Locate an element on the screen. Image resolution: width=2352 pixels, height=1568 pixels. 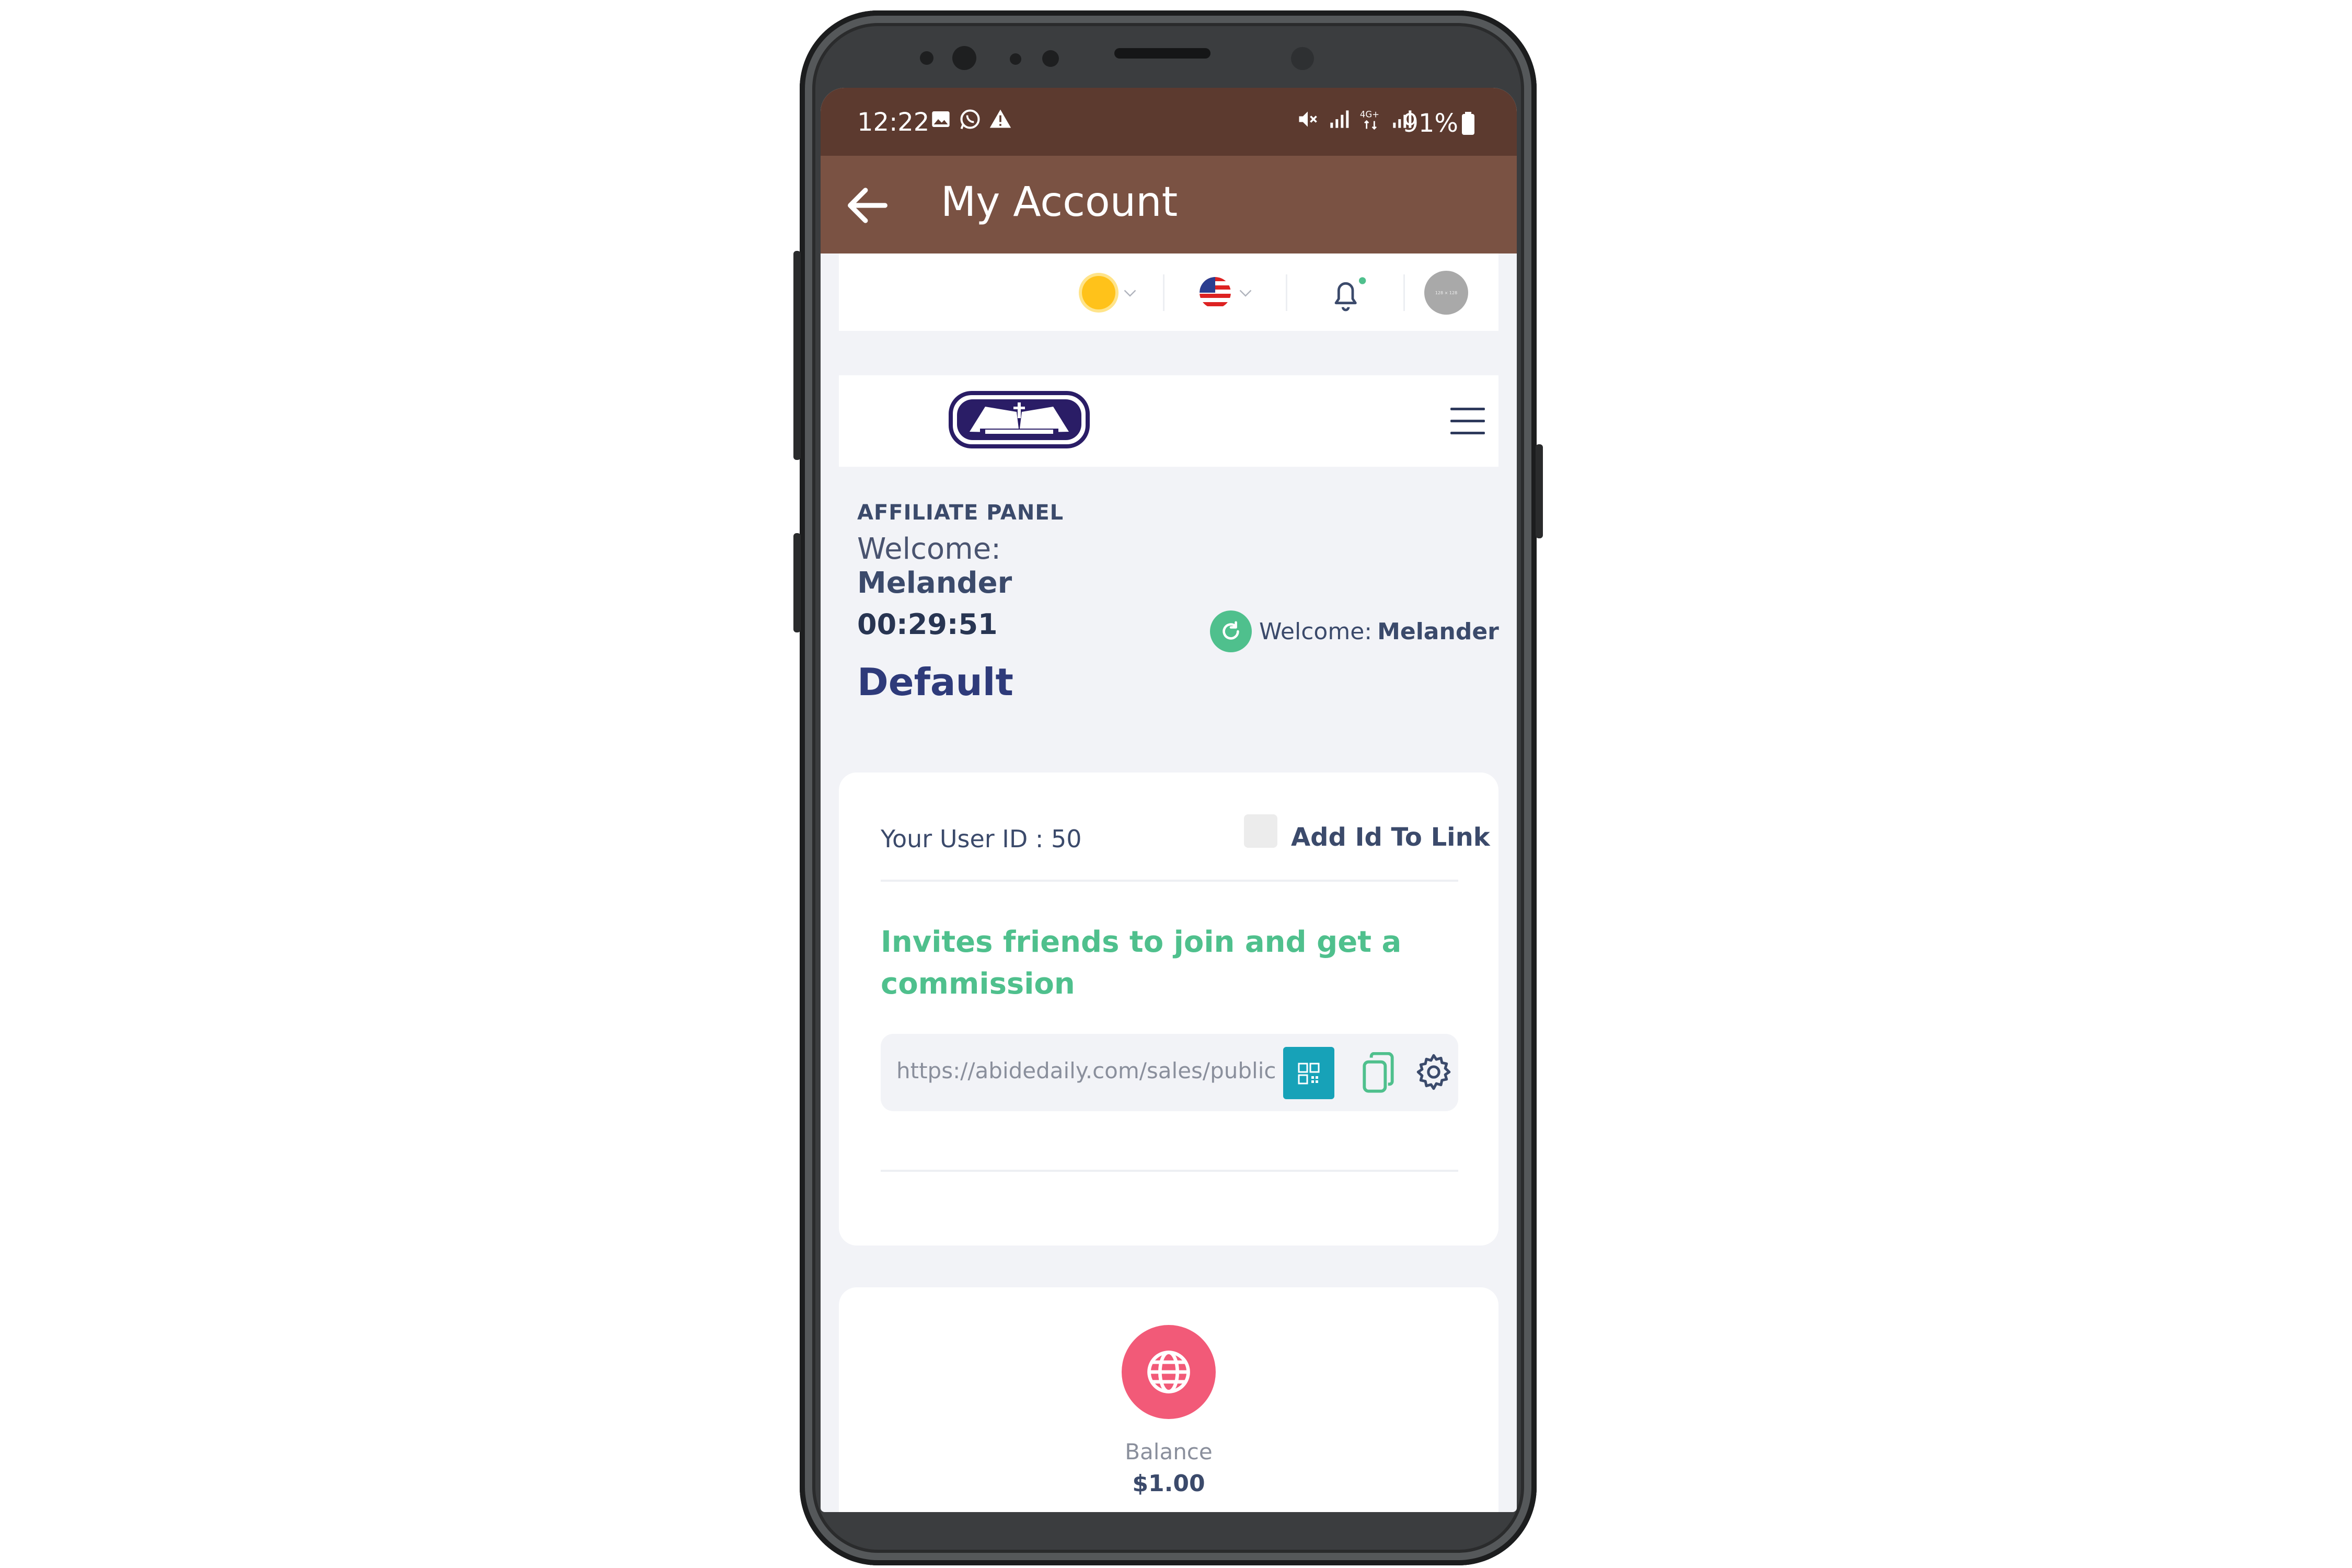
signal-icon is located at coordinates (1339, 119).